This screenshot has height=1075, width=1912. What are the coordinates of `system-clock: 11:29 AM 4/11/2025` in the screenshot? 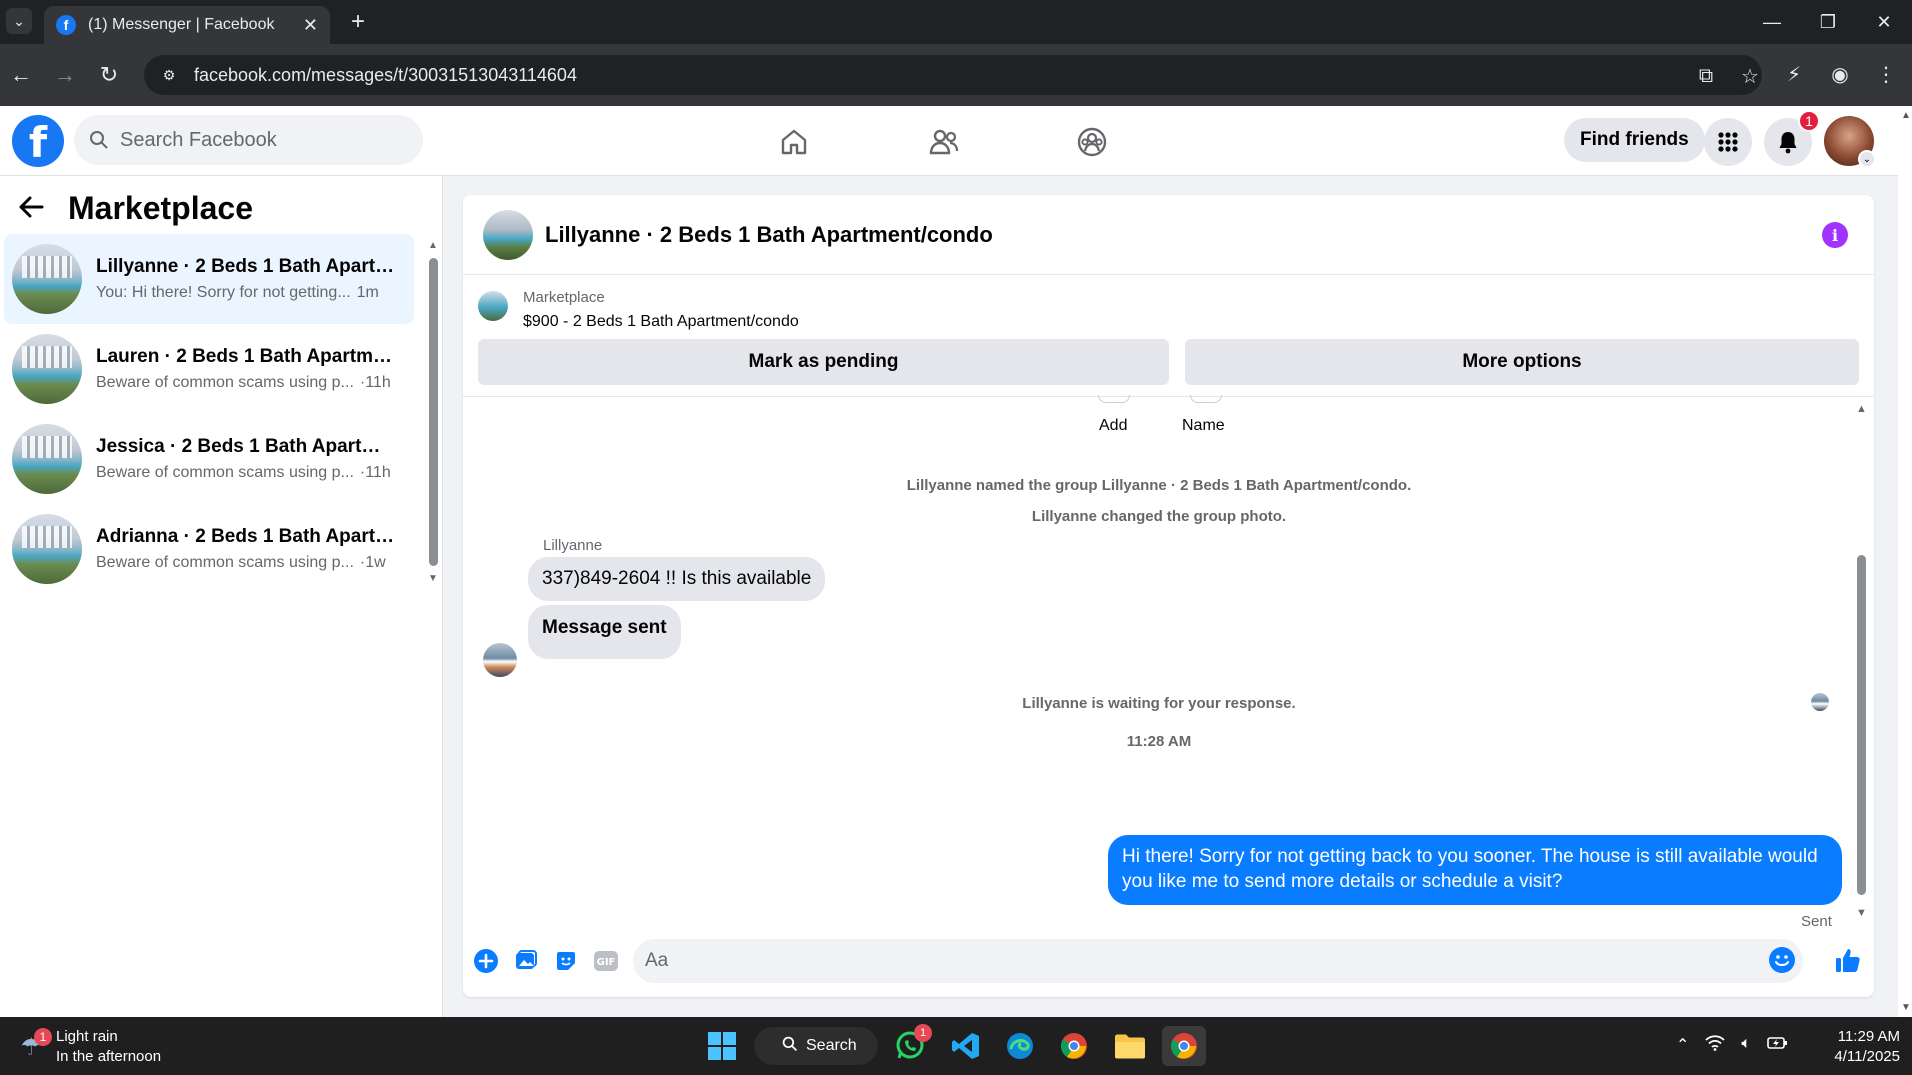 It's located at (1854, 1047).